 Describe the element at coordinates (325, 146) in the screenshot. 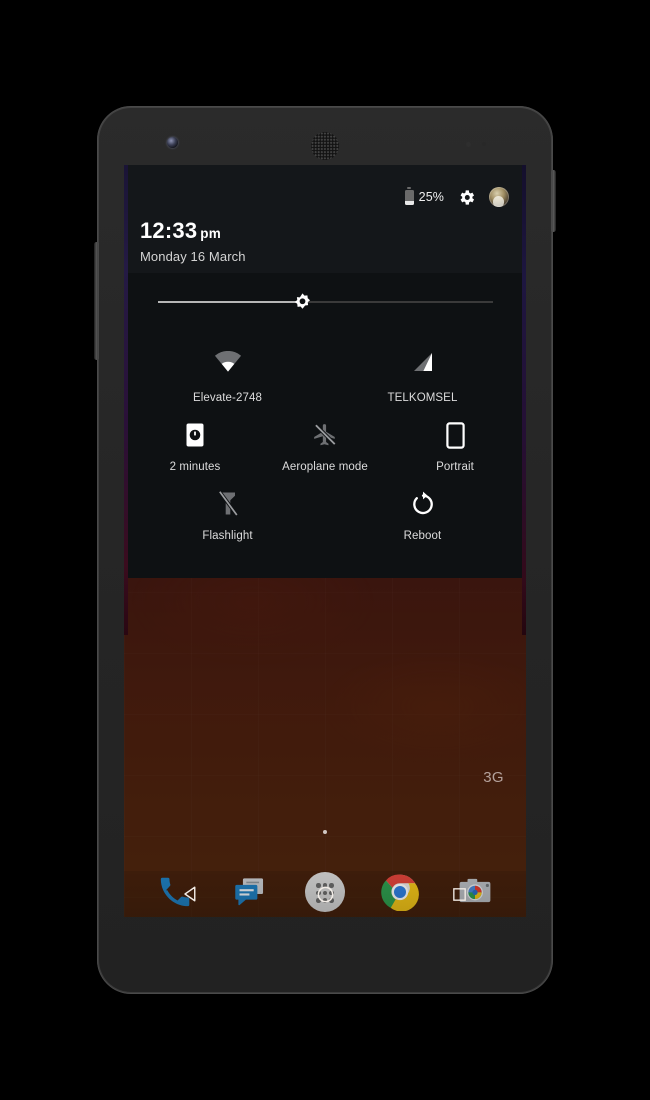

I see `earpiece-speaker` at that location.